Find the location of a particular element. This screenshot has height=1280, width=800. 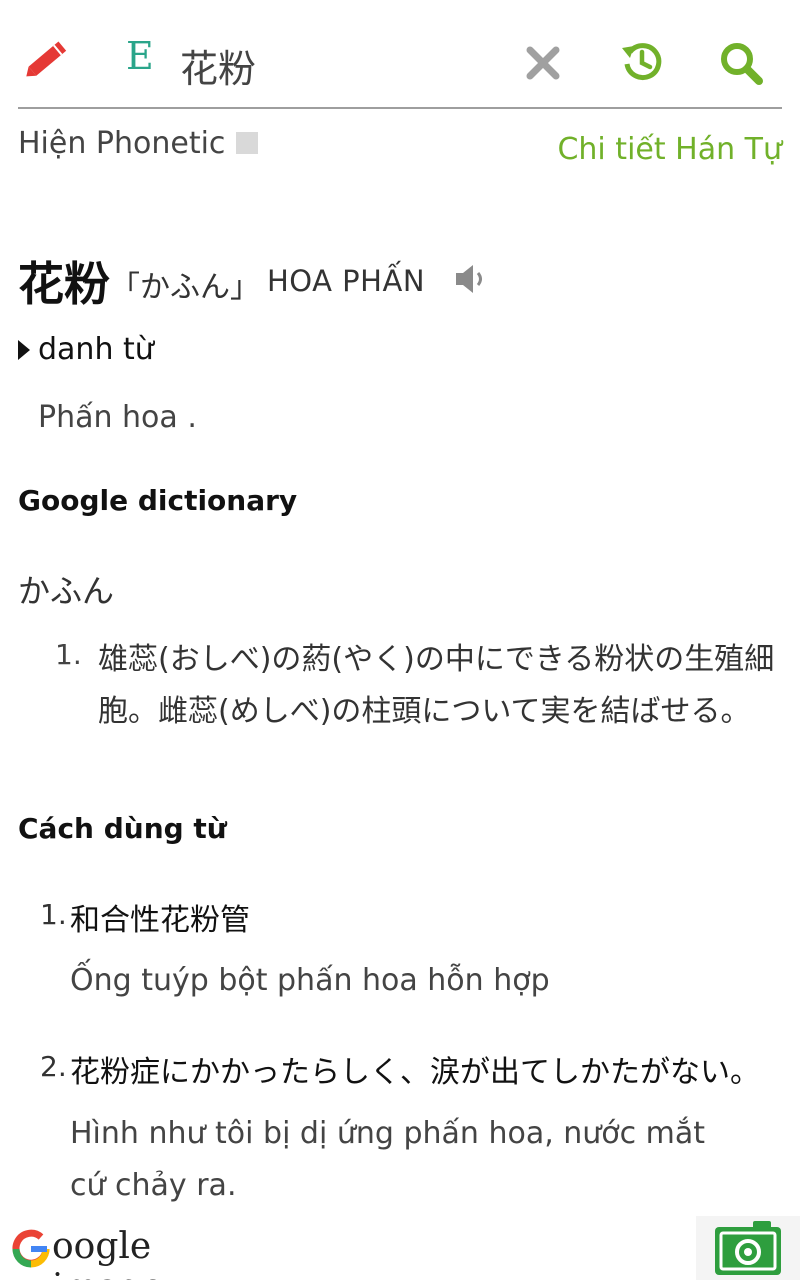

language-toggle: E is located at coordinates (140, 56).